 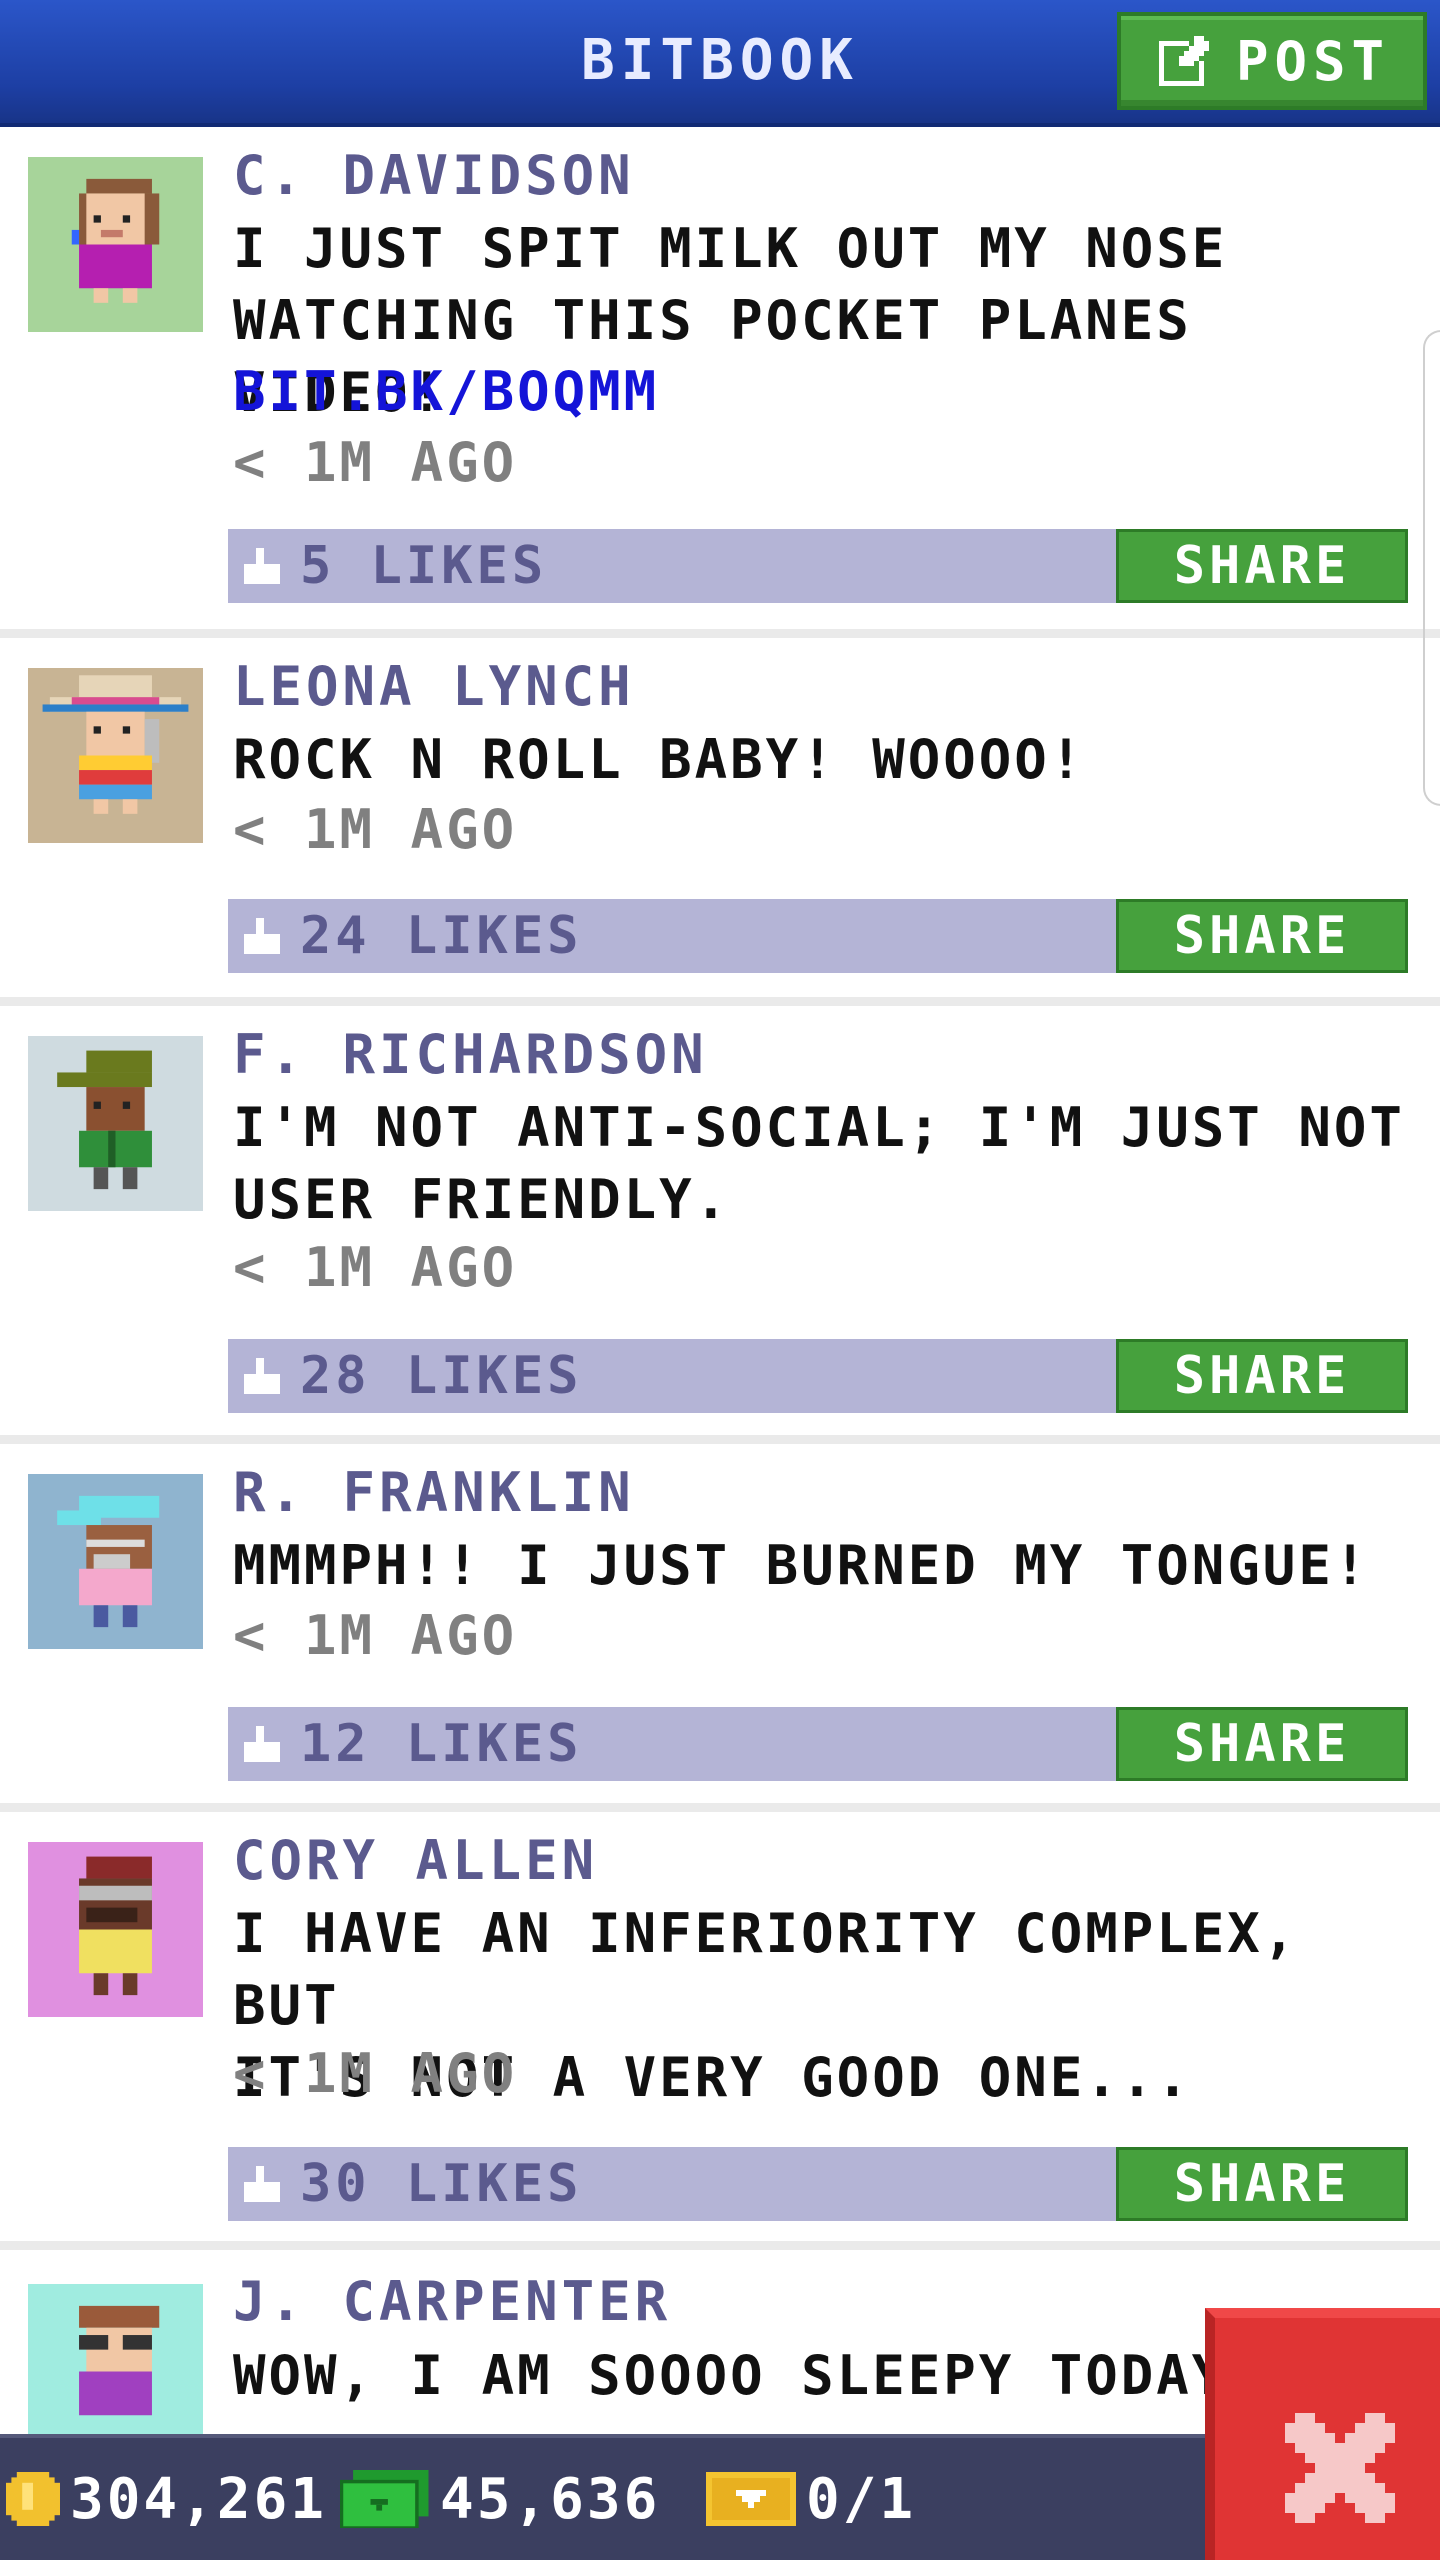 I want to click on like-count: 5 LIKES, so click(x=424, y=566).